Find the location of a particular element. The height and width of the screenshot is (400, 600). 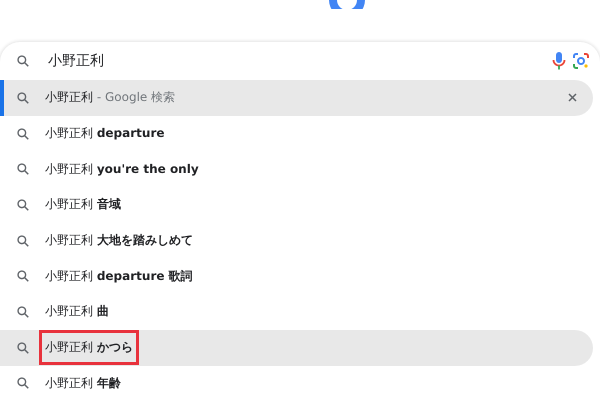

search-field: 小野正利 is located at coordinates (297, 61).